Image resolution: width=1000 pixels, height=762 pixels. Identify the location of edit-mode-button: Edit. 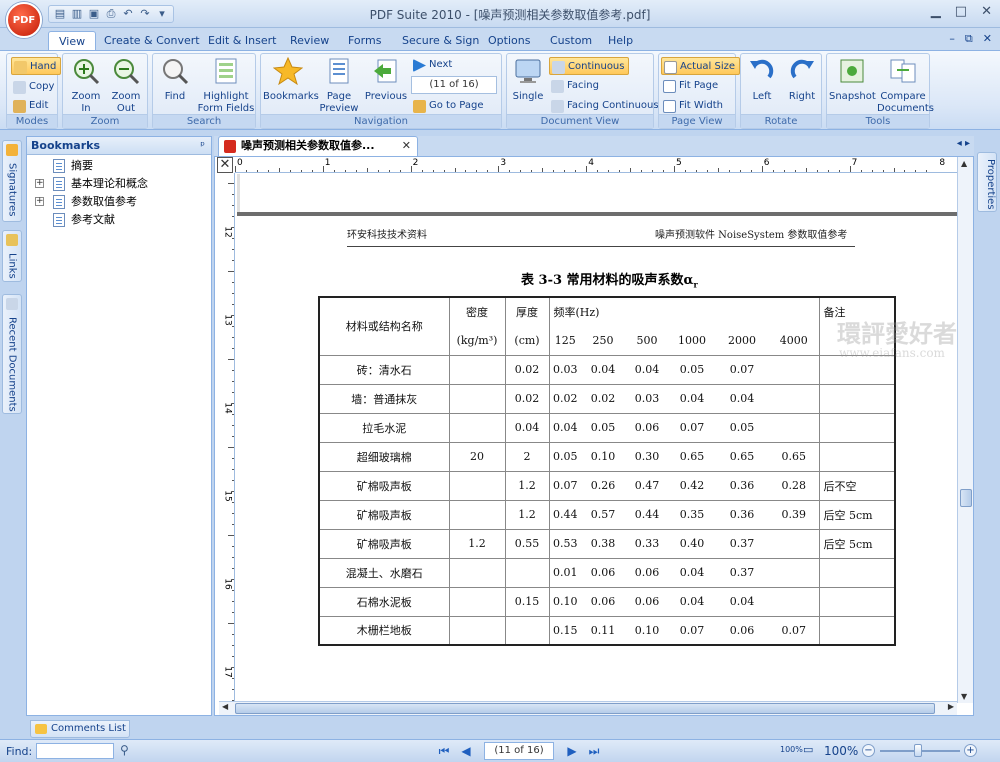
(29, 106).